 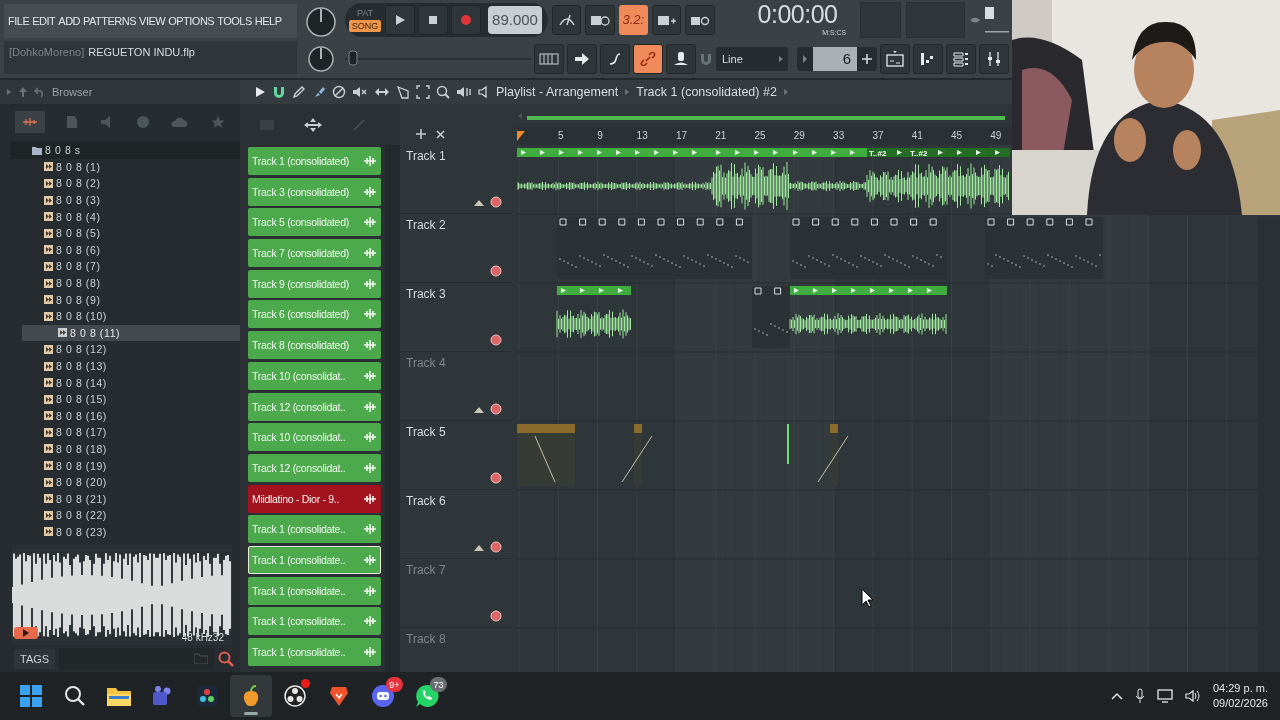 I want to click on sample-item: 8 0 8 (4), so click(x=131, y=216).